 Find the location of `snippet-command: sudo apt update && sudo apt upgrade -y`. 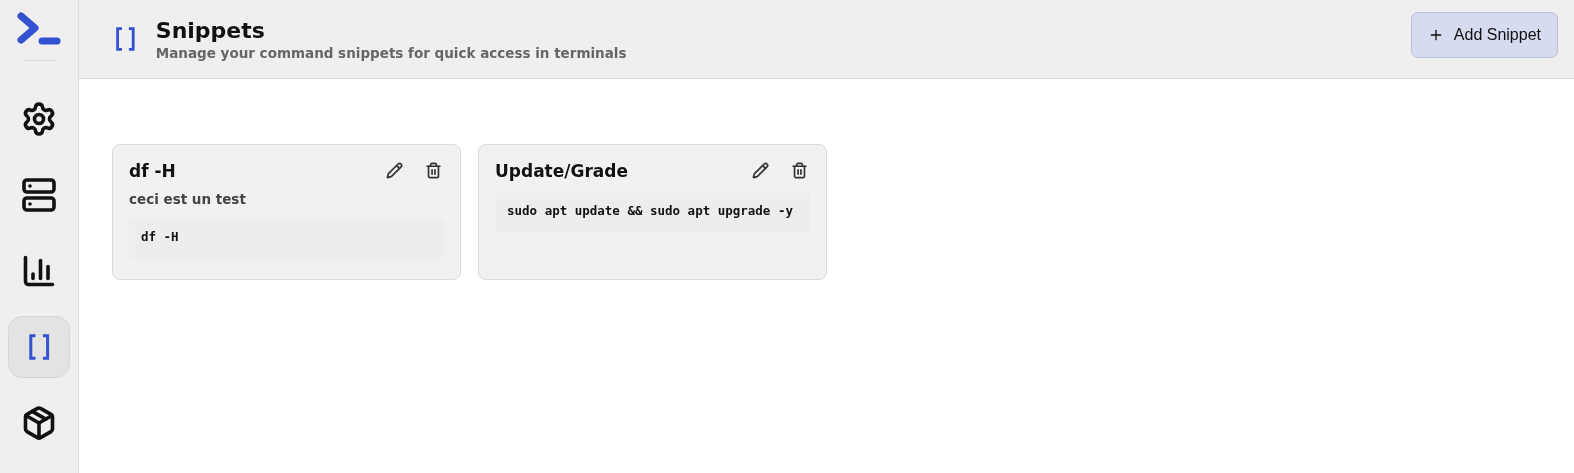

snippet-command: sudo apt update && sudo apt upgrade -y is located at coordinates (652, 213).